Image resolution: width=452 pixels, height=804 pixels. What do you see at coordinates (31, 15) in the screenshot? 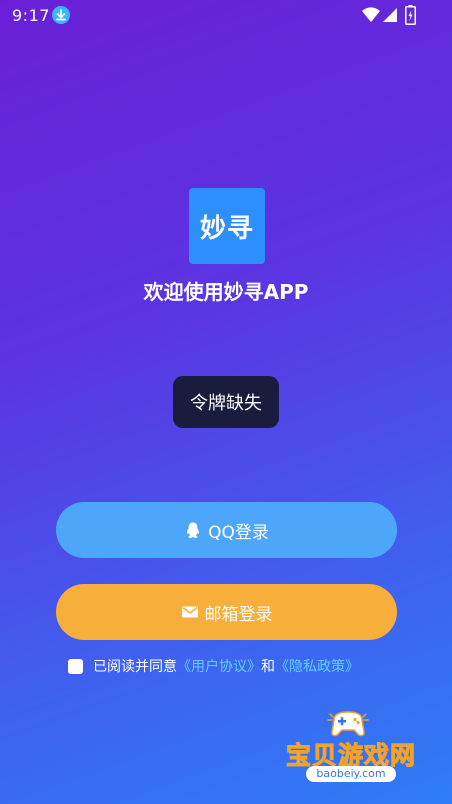
I see `status-time: 9:17` at bounding box center [31, 15].